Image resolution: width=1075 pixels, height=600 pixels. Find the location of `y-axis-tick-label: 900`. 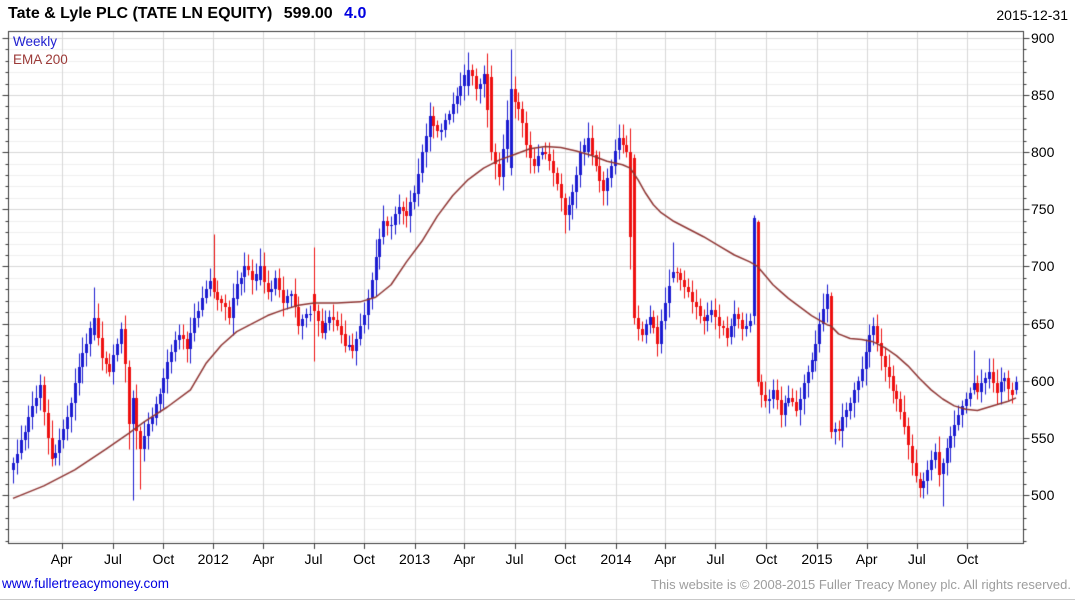

y-axis-tick-label: 900 is located at coordinates (1043, 37).